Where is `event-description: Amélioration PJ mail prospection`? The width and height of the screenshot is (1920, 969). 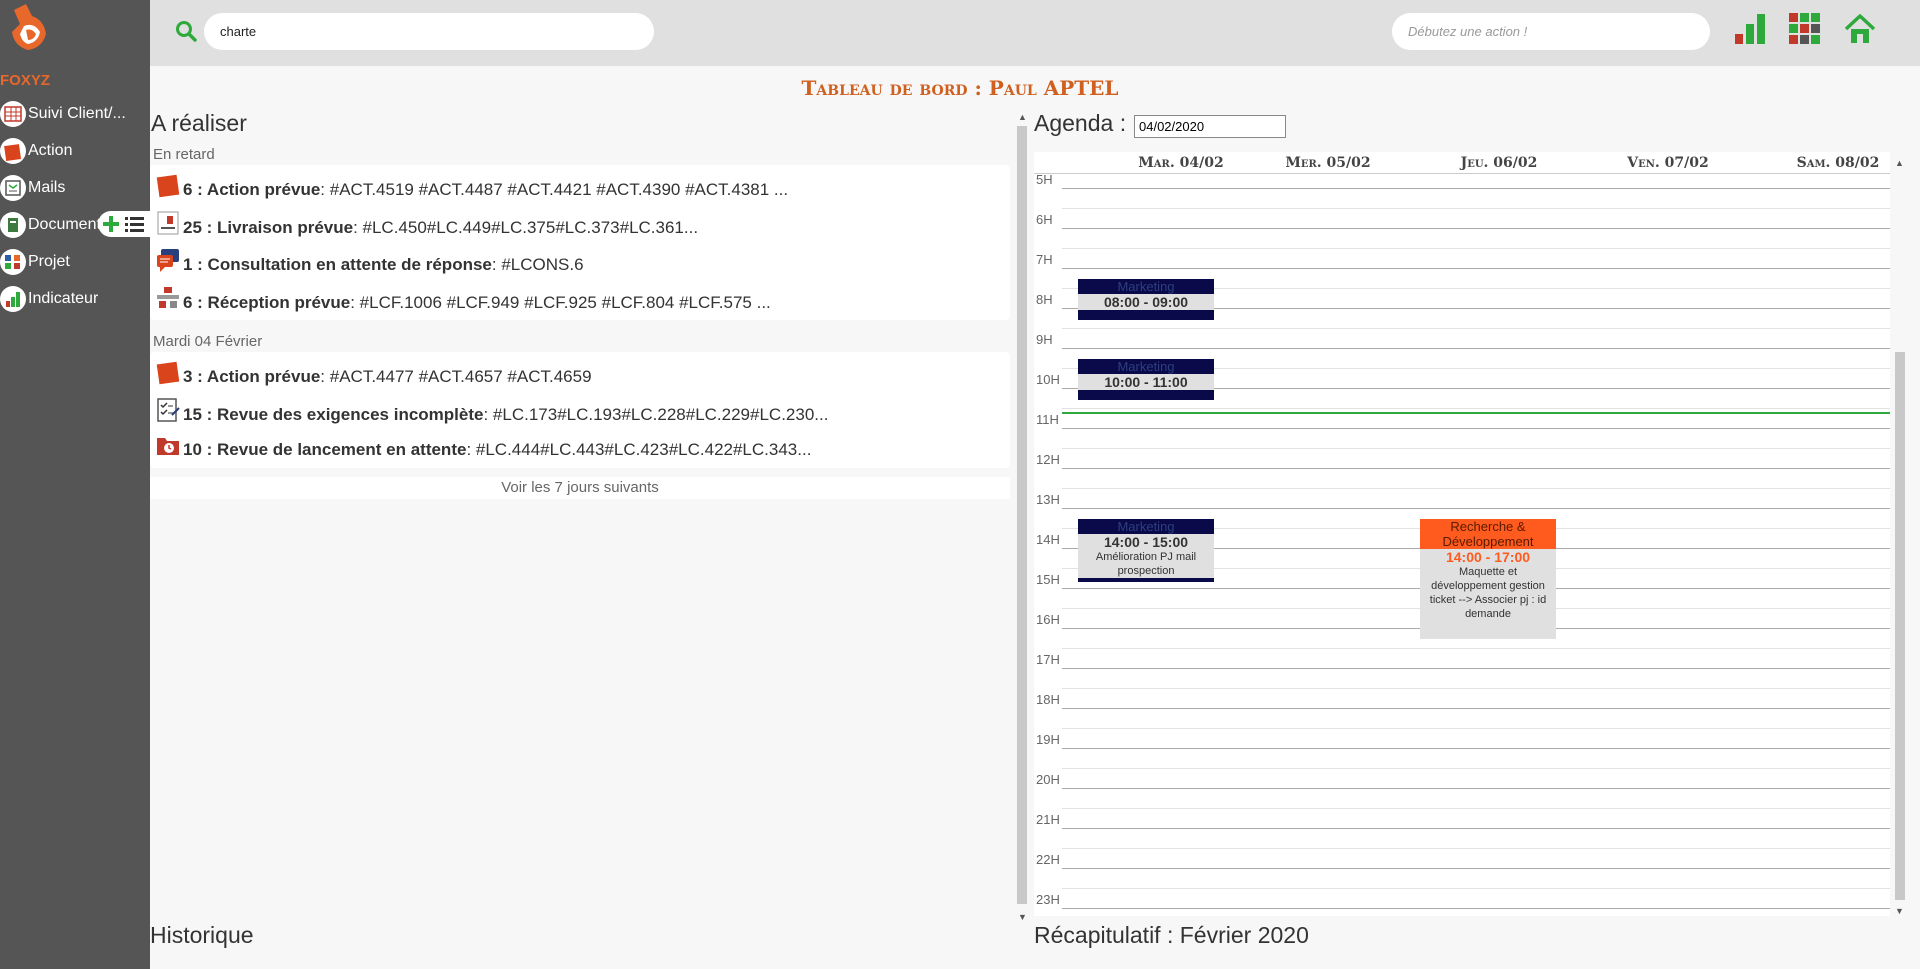 event-description: Amélioration PJ mail prospection is located at coordinates (1146, 564).